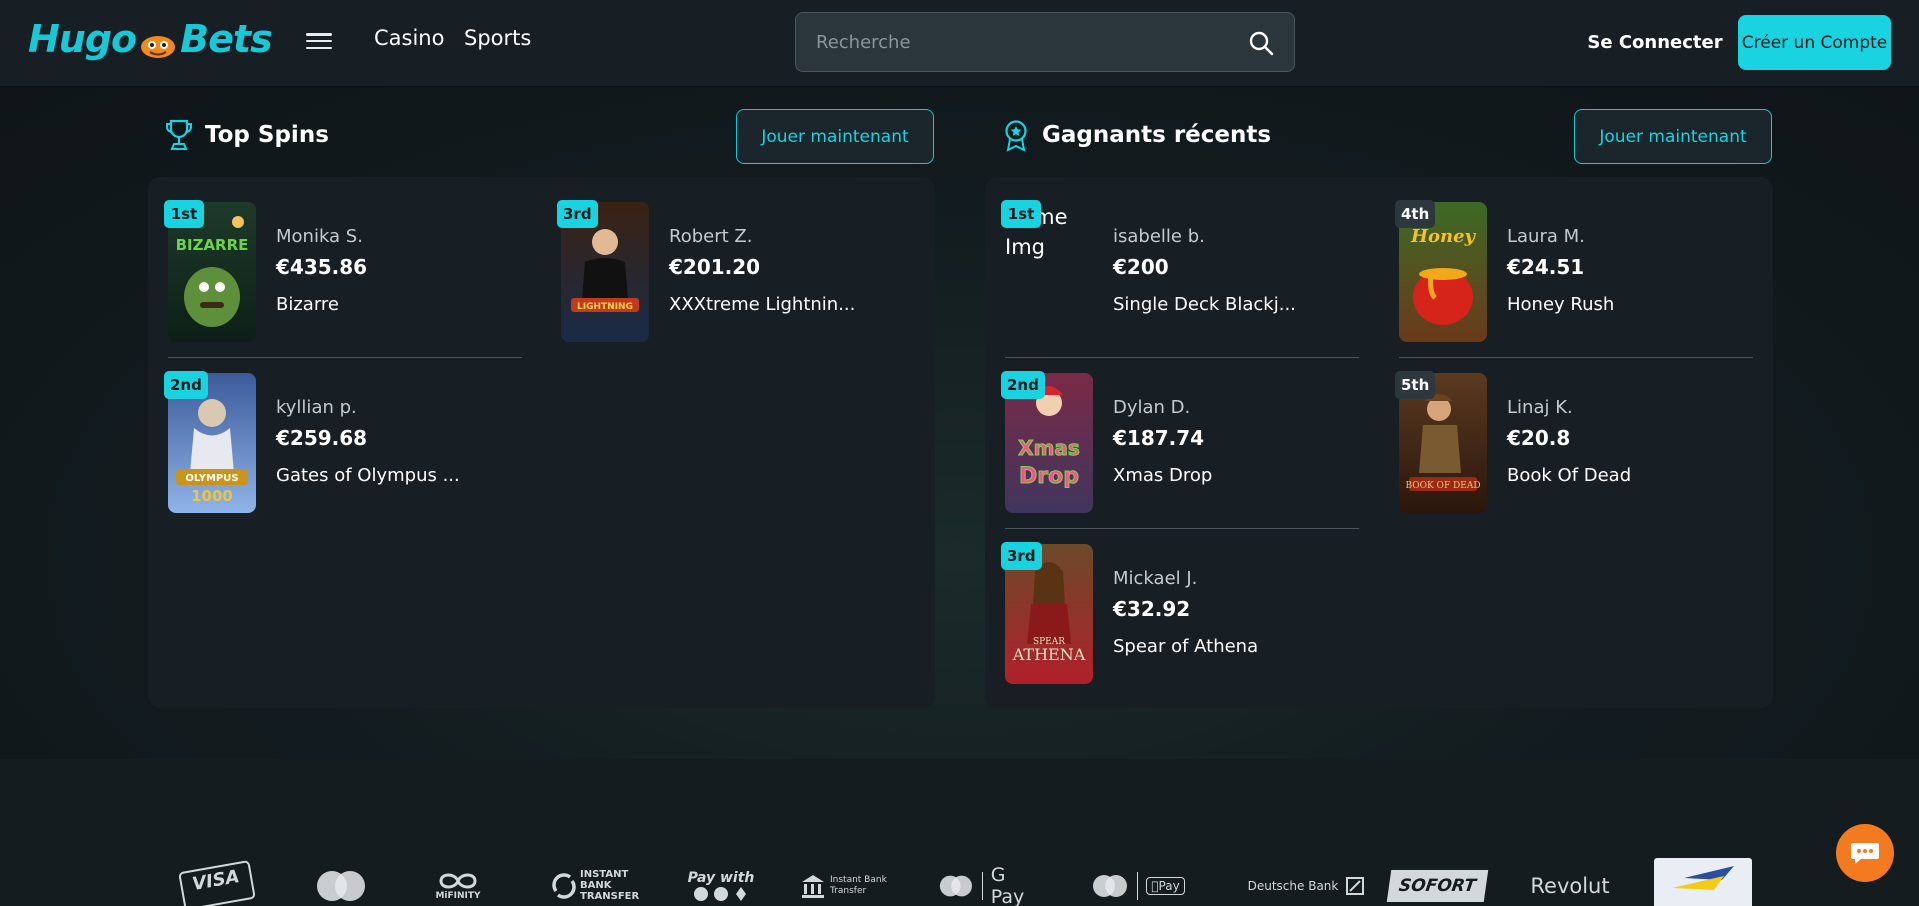 Image resolution: width=1919 pixels, height=906 pixels. I want to click on game-name: Honey Rush, so click(1561, 304).